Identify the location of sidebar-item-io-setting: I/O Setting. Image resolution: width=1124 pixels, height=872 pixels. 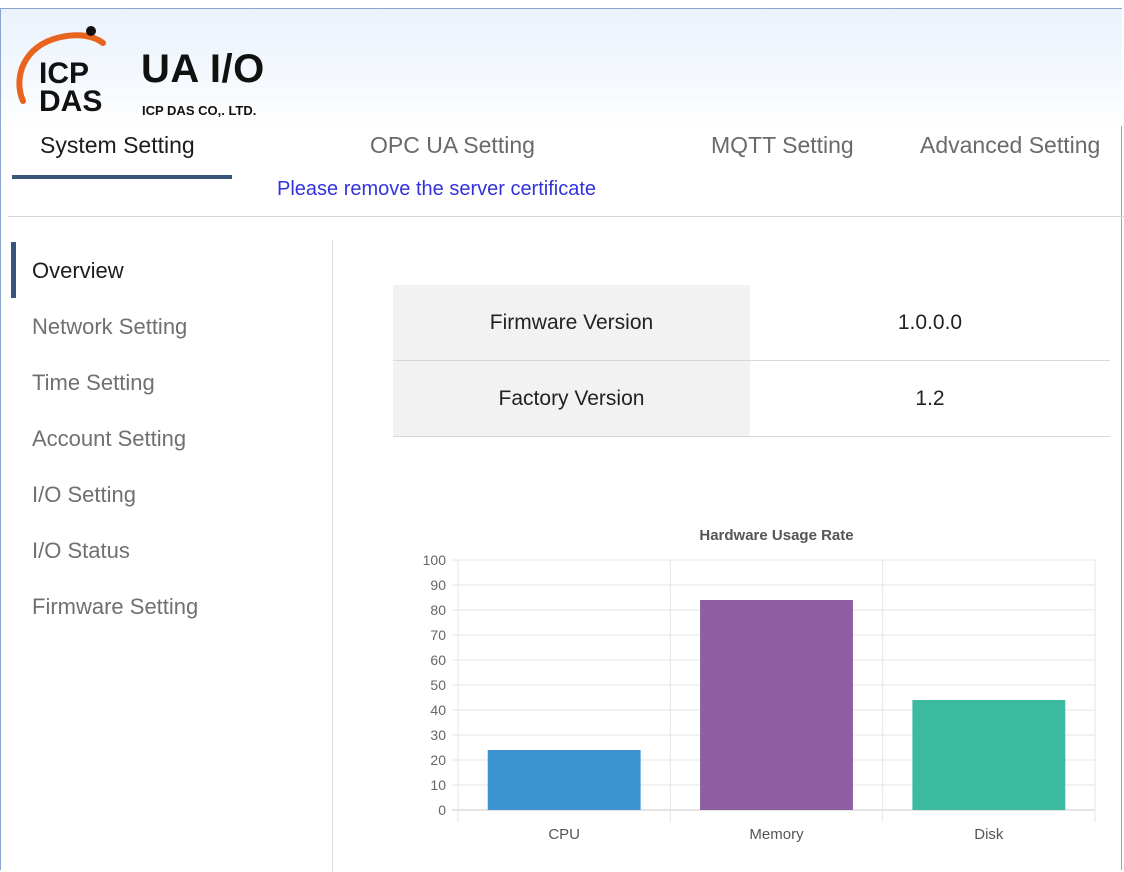
(84, 495).